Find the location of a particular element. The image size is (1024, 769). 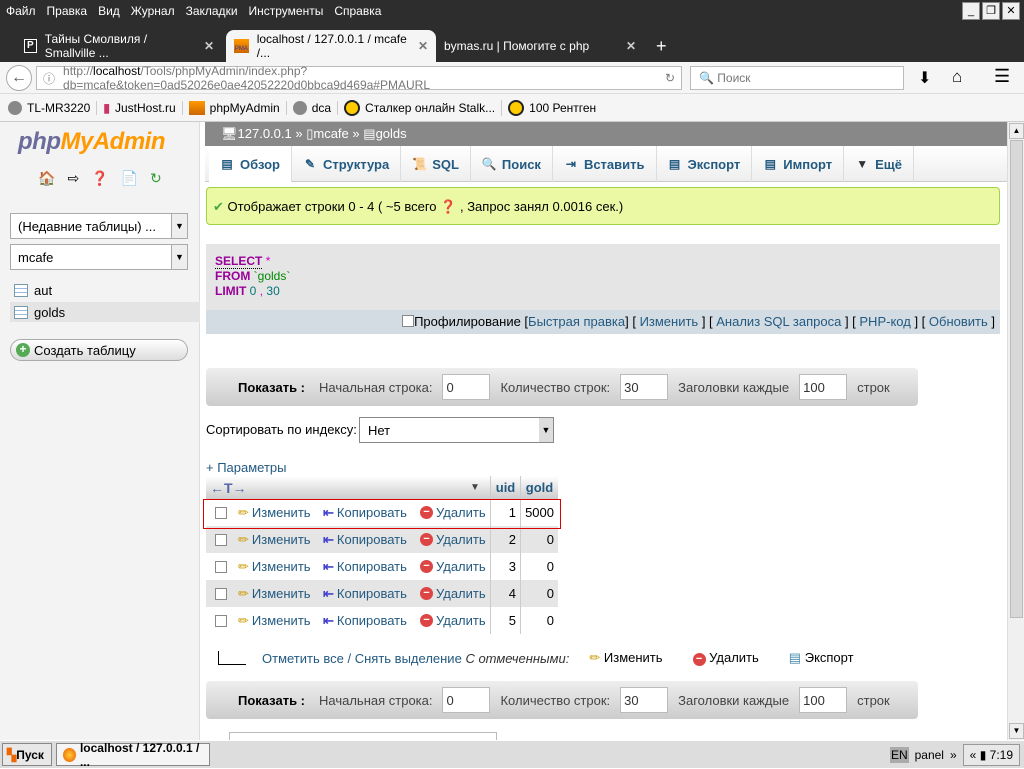

bulk-delete-button: − Удалить is located at coordinates (725, 658).